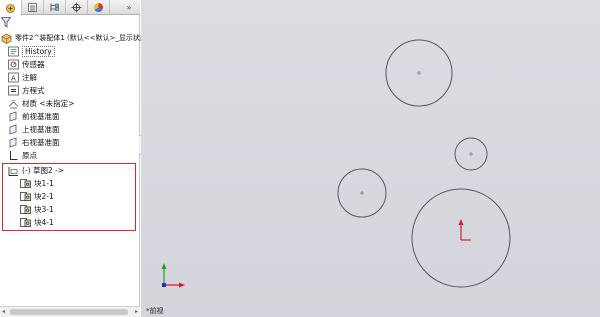 The height and width of the screenshot is (317, 600). Describe the element at coordinates (70, 23) in the screenshot. I see `tree-filter` at that location.